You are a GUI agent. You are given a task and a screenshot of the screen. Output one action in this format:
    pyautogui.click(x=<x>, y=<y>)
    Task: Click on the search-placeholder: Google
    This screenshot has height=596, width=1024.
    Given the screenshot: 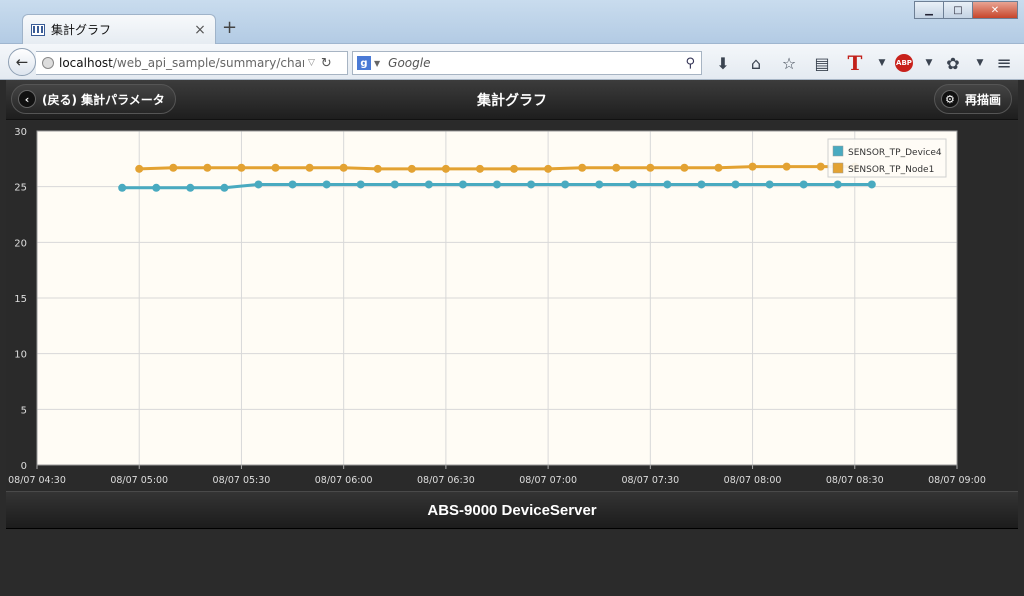 What is the action you would take?
    pyautogui.click(x=536, y=63)
    